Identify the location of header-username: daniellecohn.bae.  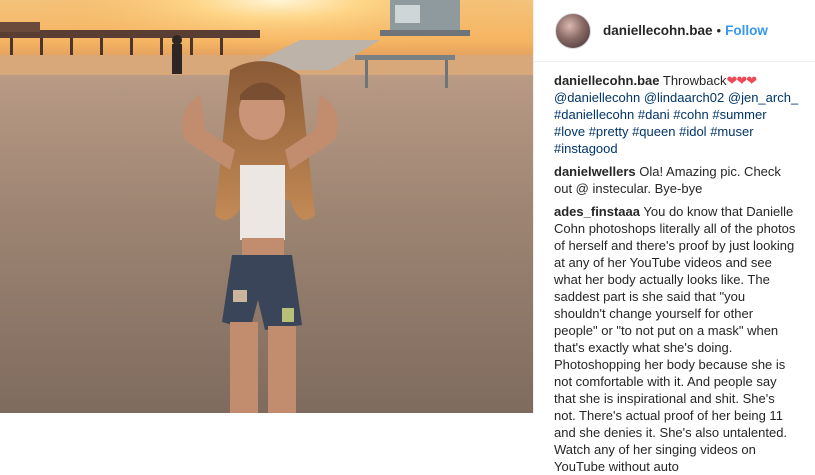
(658, 30).